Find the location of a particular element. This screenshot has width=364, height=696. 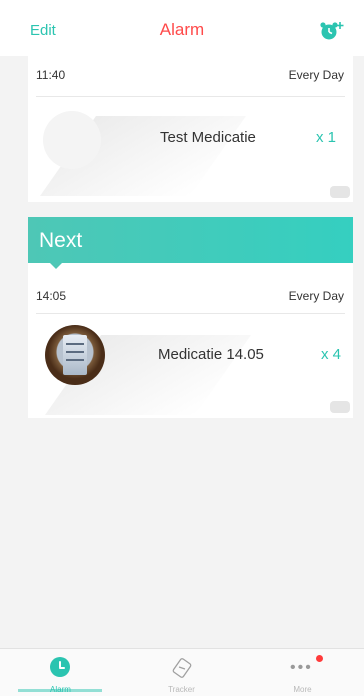

alarm-time: 14:05 is located at coordinates (51, 296).